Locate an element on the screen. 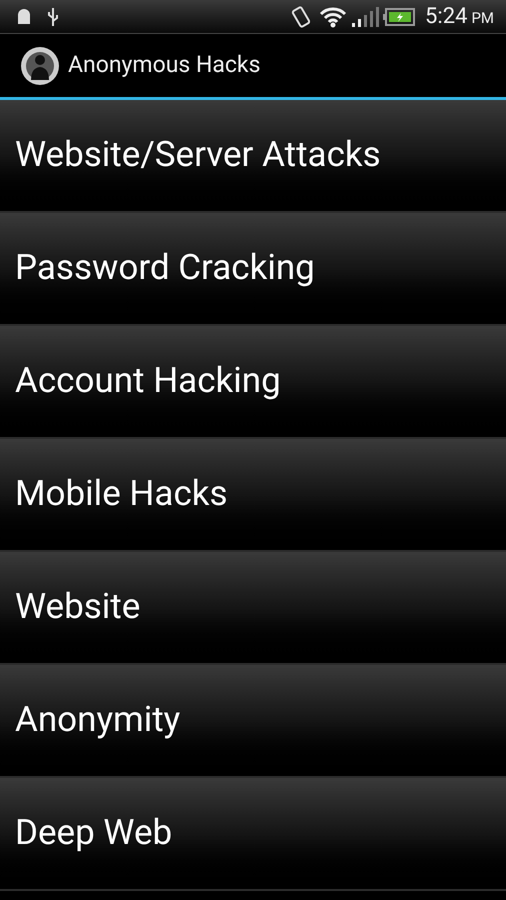  menu-item: Website/Server Attacks is located at coordinates (253, 156).